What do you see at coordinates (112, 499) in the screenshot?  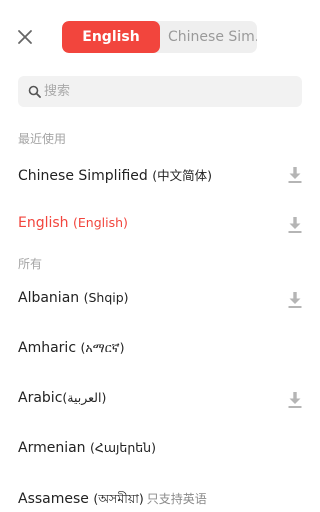 I see `language-label: Assamese (অসমীয়া) 只支持英语` at bounding box center [112, 499].